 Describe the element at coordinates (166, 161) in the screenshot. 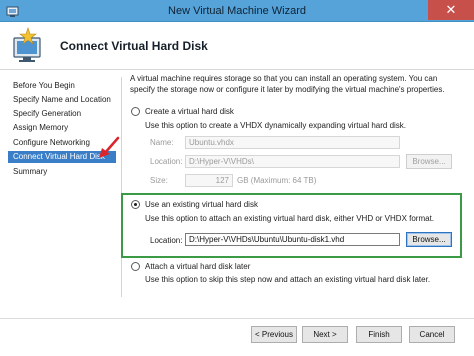

I see `create-location-label: Location:` at that location.